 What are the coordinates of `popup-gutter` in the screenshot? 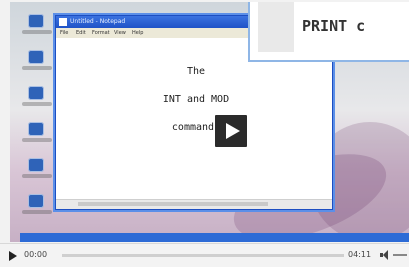 It's located at (276, 27).